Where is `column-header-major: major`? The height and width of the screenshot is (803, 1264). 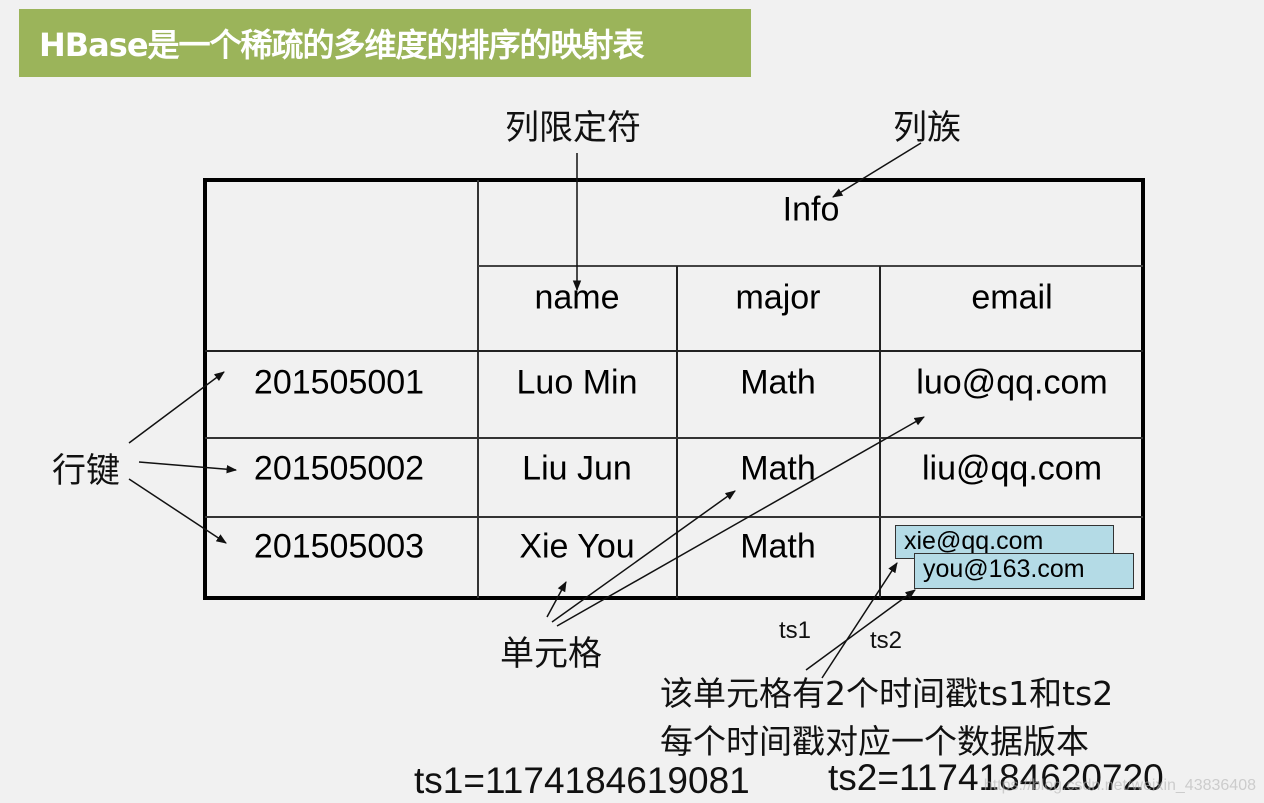 column-header-major: major is located at coordinates (778, 297).